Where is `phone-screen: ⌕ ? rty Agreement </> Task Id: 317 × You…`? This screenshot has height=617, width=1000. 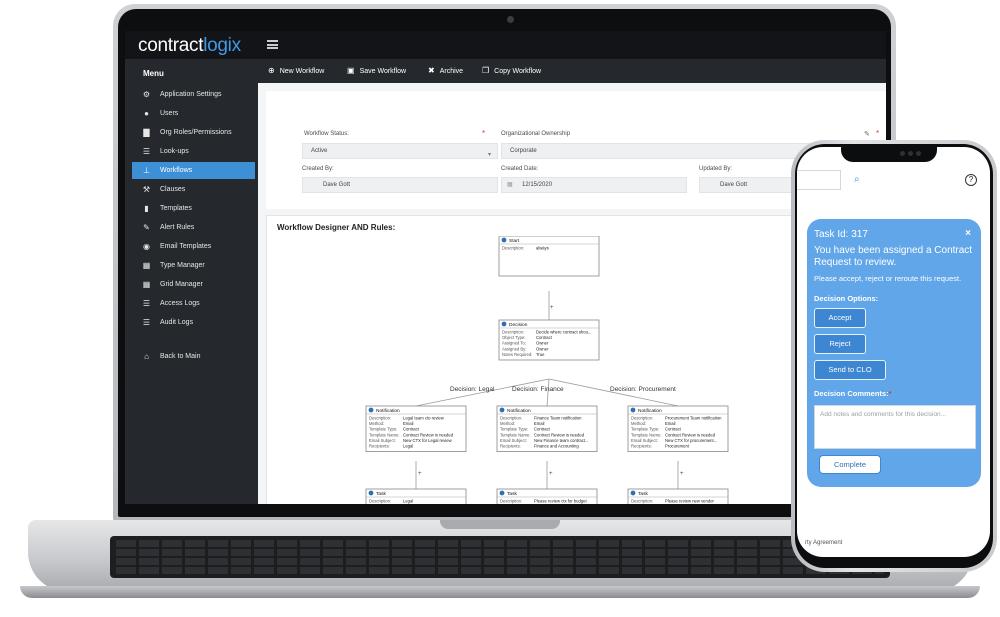
phone-screen: ⌕ ? rty Agreement </> Task Id: 317 × You… is located at coordinates (893, 352).